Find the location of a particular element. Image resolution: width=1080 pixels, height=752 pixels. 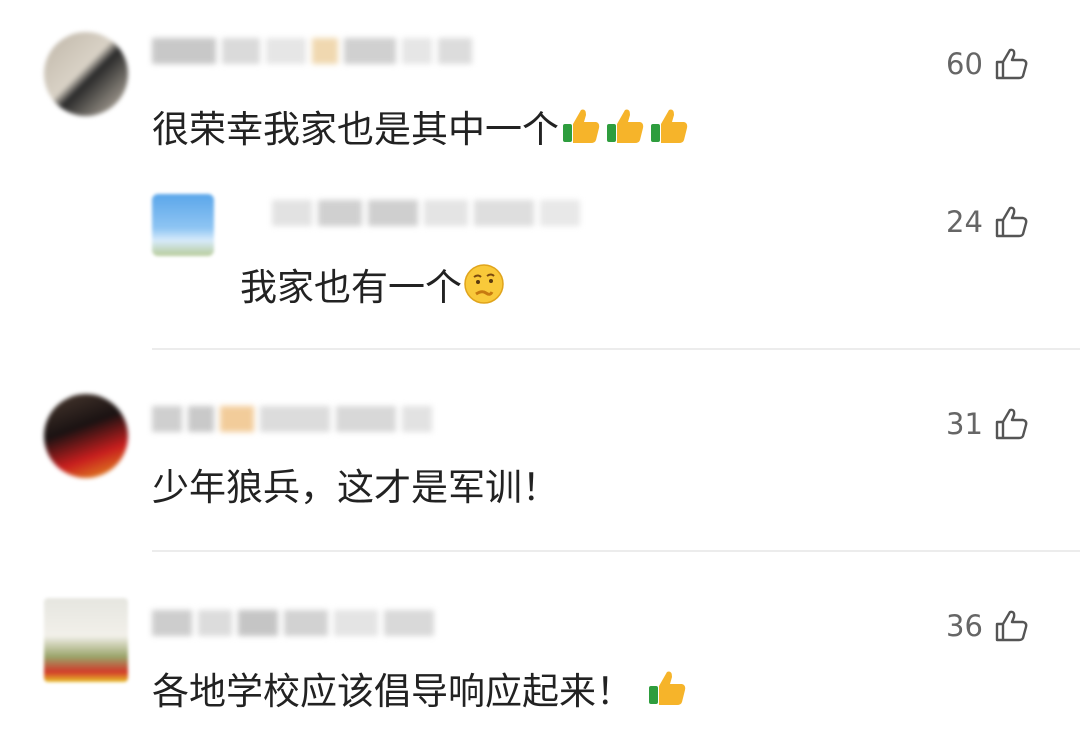

reply-username-blurred is located at coordinates (426, 214).